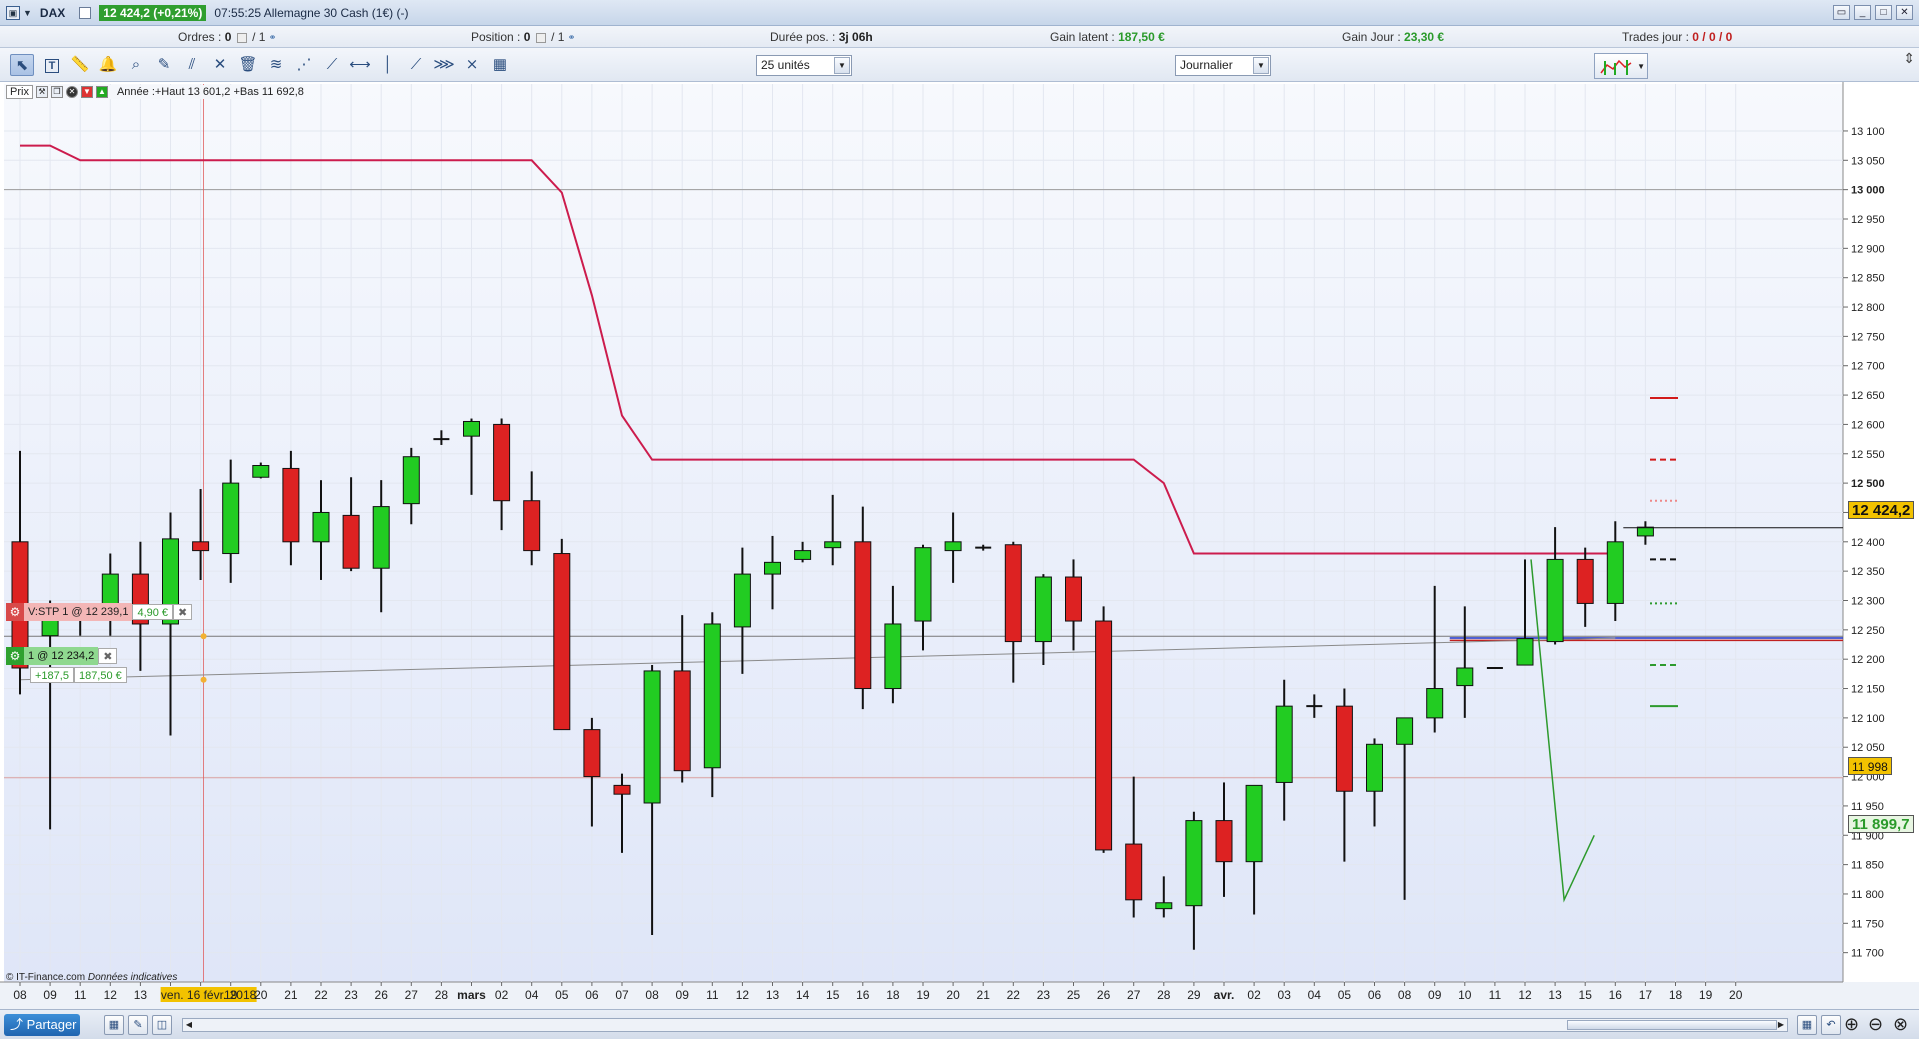 The height and width of the screenshot is (1039, 1919). What do you see at coordinates (416, 65) in the screenshot?
I see `trendline-icon: ⟋` at bounding box center [416, 65].